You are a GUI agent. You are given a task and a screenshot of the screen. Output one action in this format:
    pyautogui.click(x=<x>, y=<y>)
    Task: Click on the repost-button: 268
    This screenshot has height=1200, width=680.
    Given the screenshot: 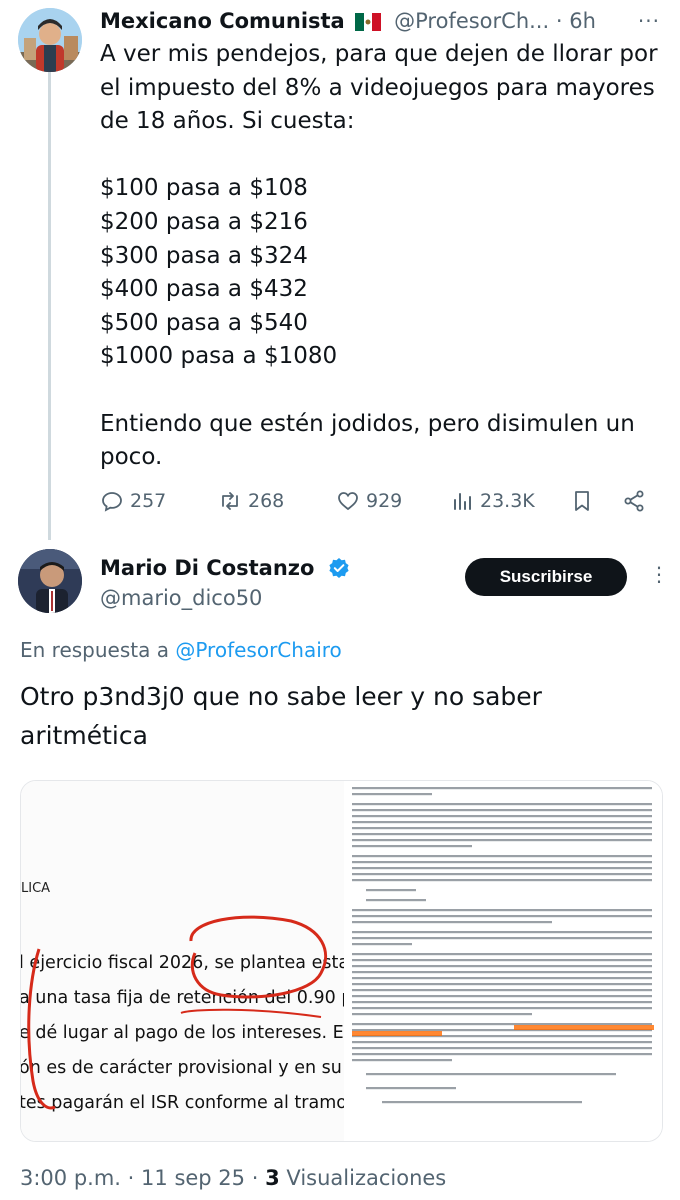 What is the action you would take?
    pyautogui.click(x=251, y=501)
    